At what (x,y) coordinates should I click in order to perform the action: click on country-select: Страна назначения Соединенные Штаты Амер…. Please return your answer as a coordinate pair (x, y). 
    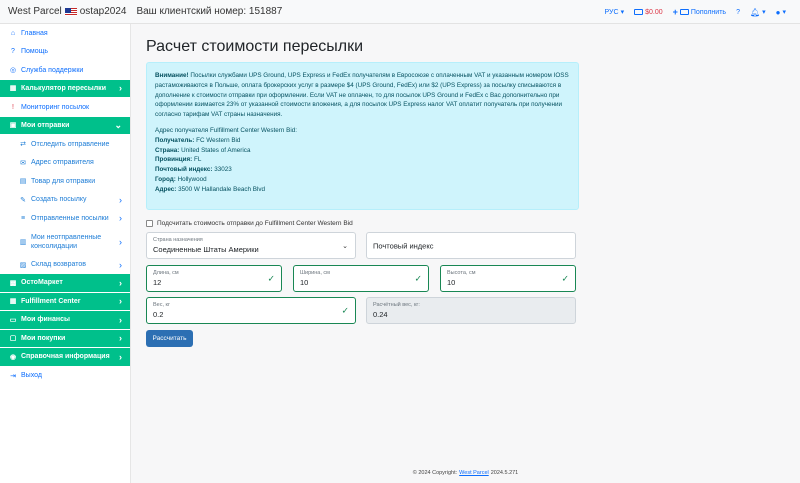
    Looking at the image, I should click on (251, 245).